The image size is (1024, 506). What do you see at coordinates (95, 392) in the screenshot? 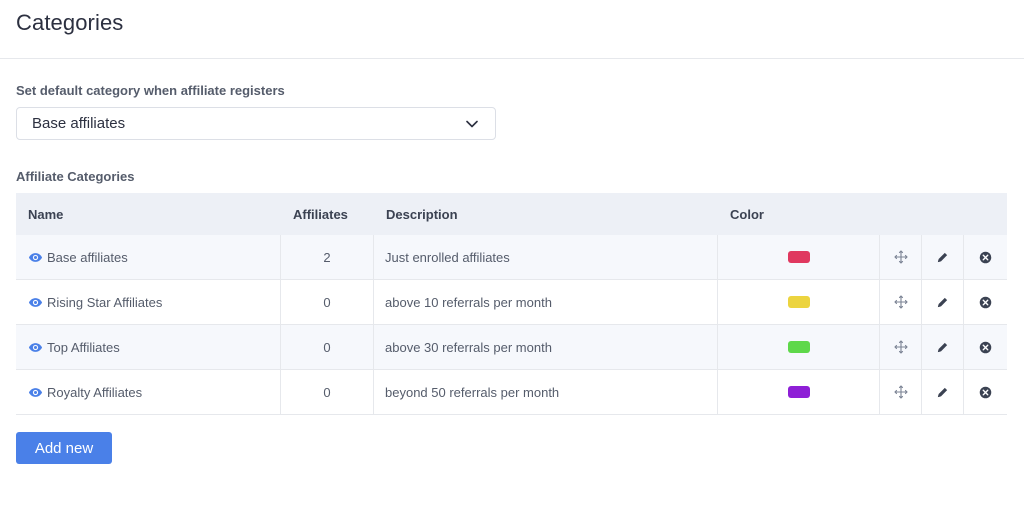
I see `category-name: Royalty Affiliates` at bounding box center [95, 392].